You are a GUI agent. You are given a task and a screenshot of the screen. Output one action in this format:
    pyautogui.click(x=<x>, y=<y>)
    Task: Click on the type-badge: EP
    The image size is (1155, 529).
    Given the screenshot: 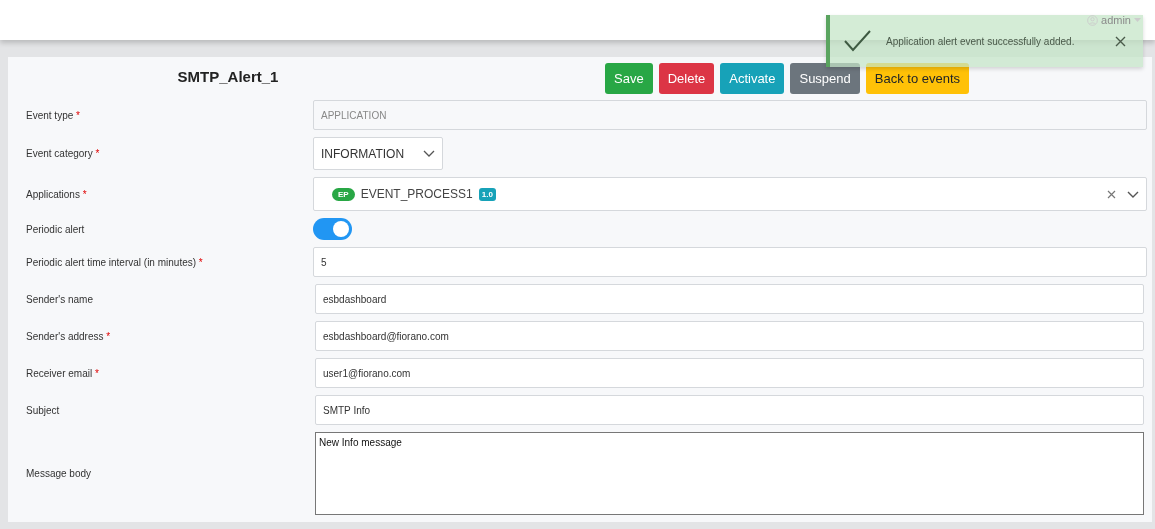 What is the action you would take?
    pyautogui.click(x=343, y=194)
    